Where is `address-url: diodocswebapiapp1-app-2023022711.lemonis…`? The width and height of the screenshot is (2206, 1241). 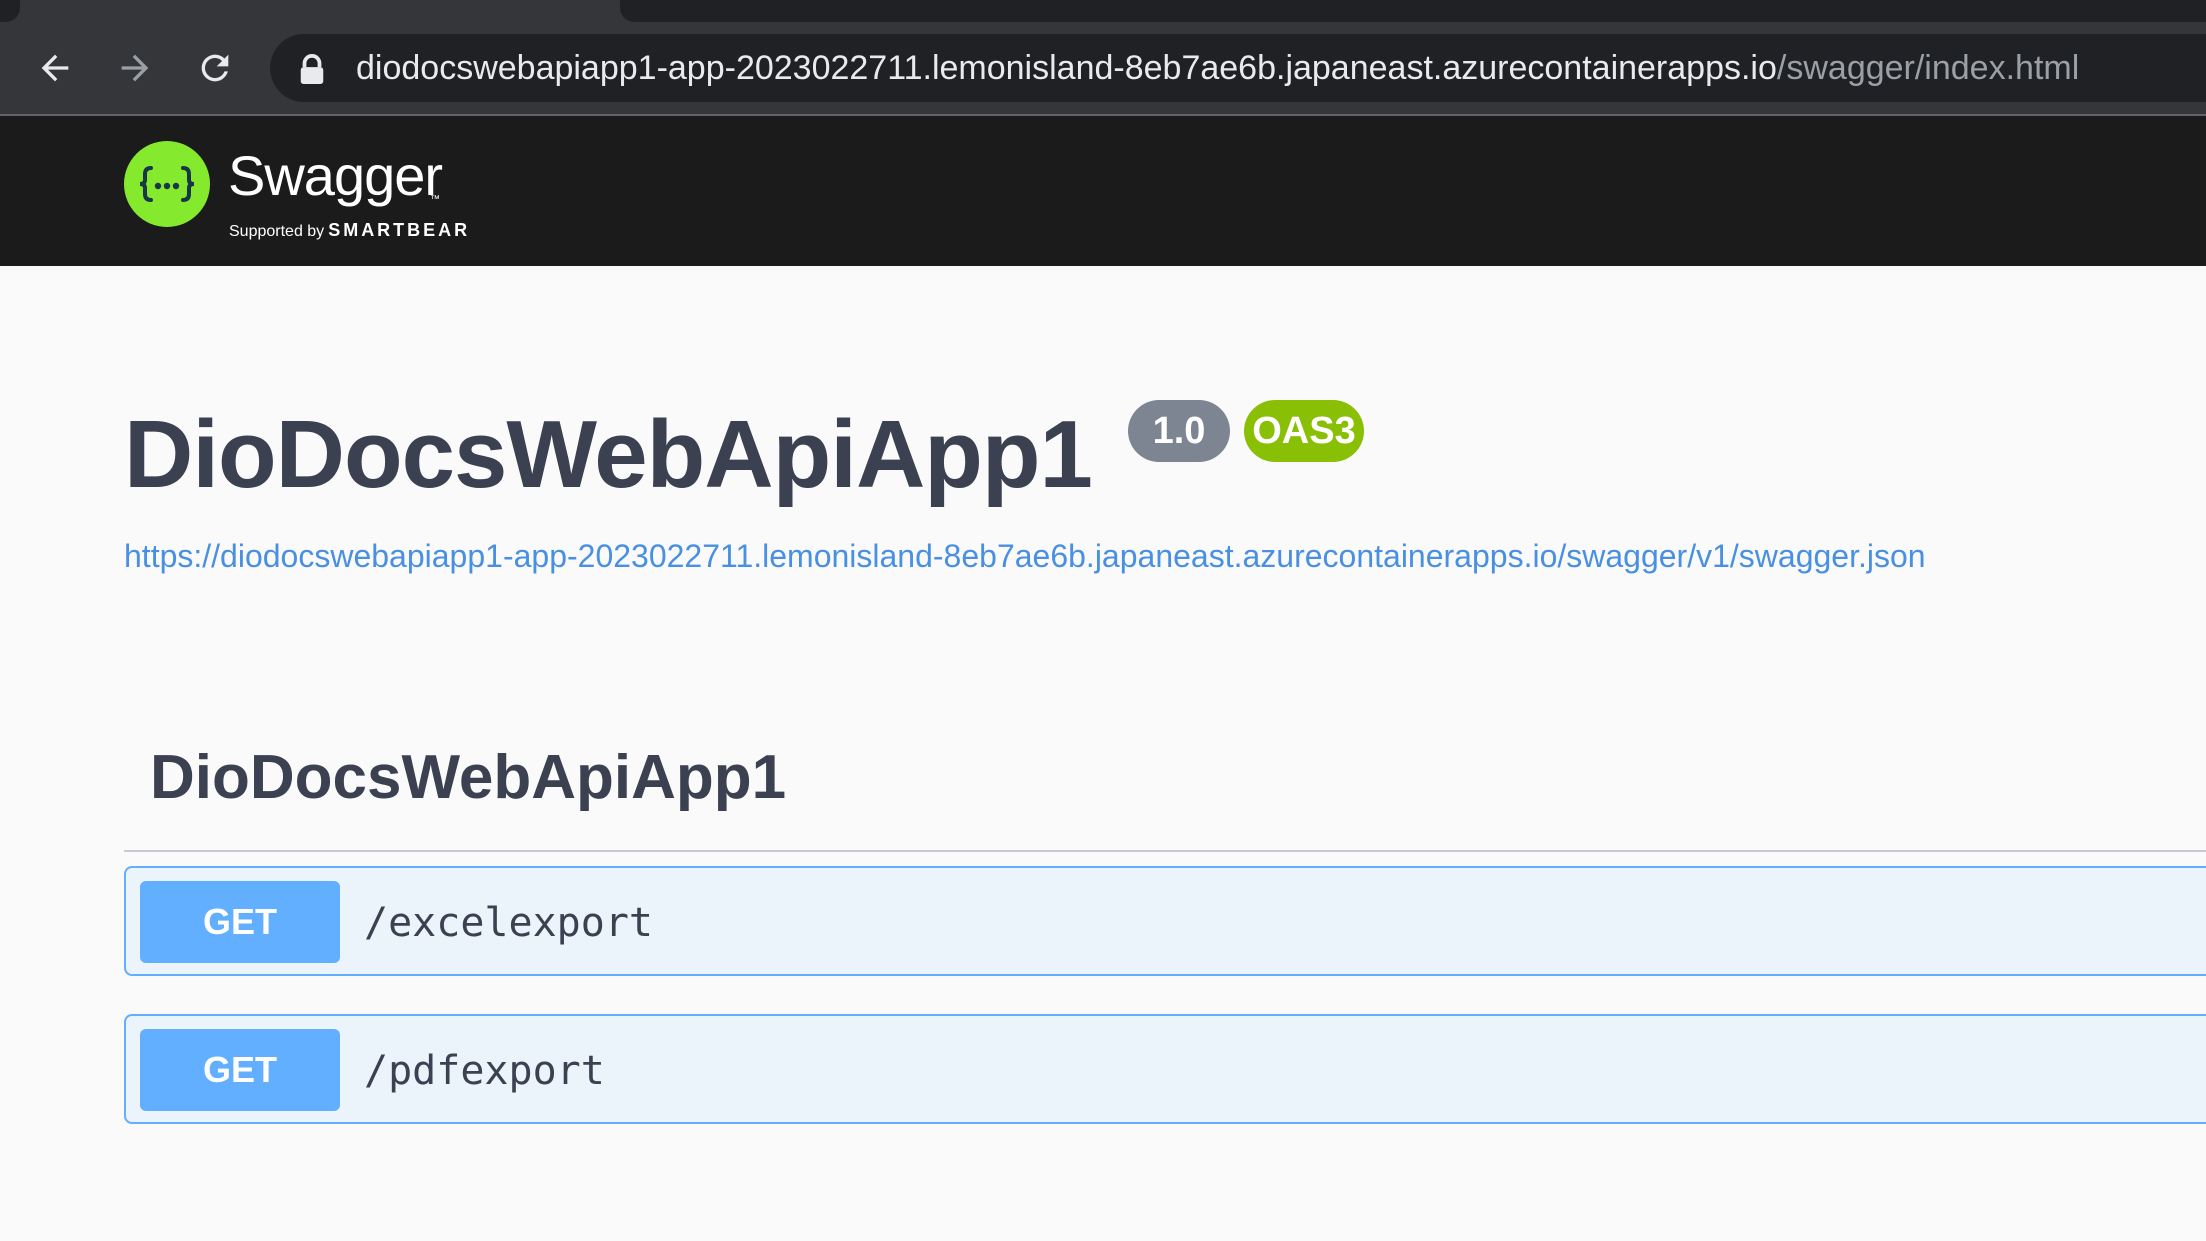 address-url: diodocswebapiapp1-app-2023022711.lemonis… is located at coordinates (1217, 68).